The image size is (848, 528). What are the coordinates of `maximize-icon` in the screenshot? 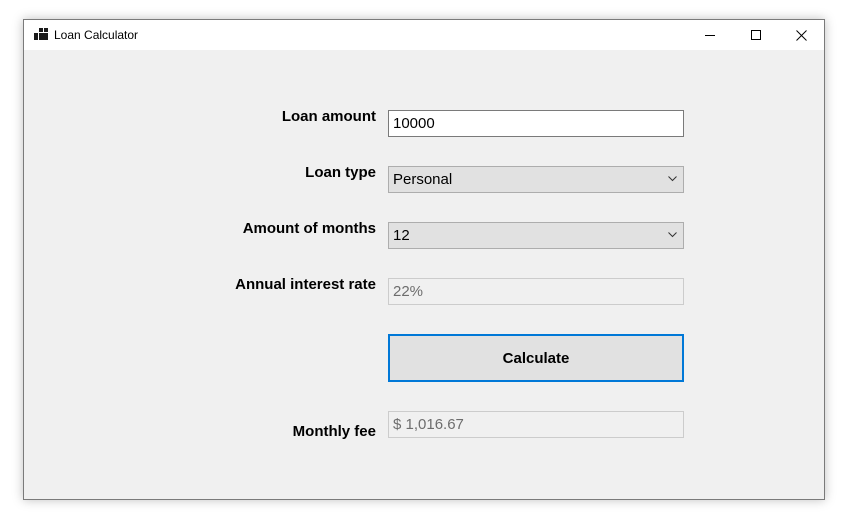 It's located at (756, 35).